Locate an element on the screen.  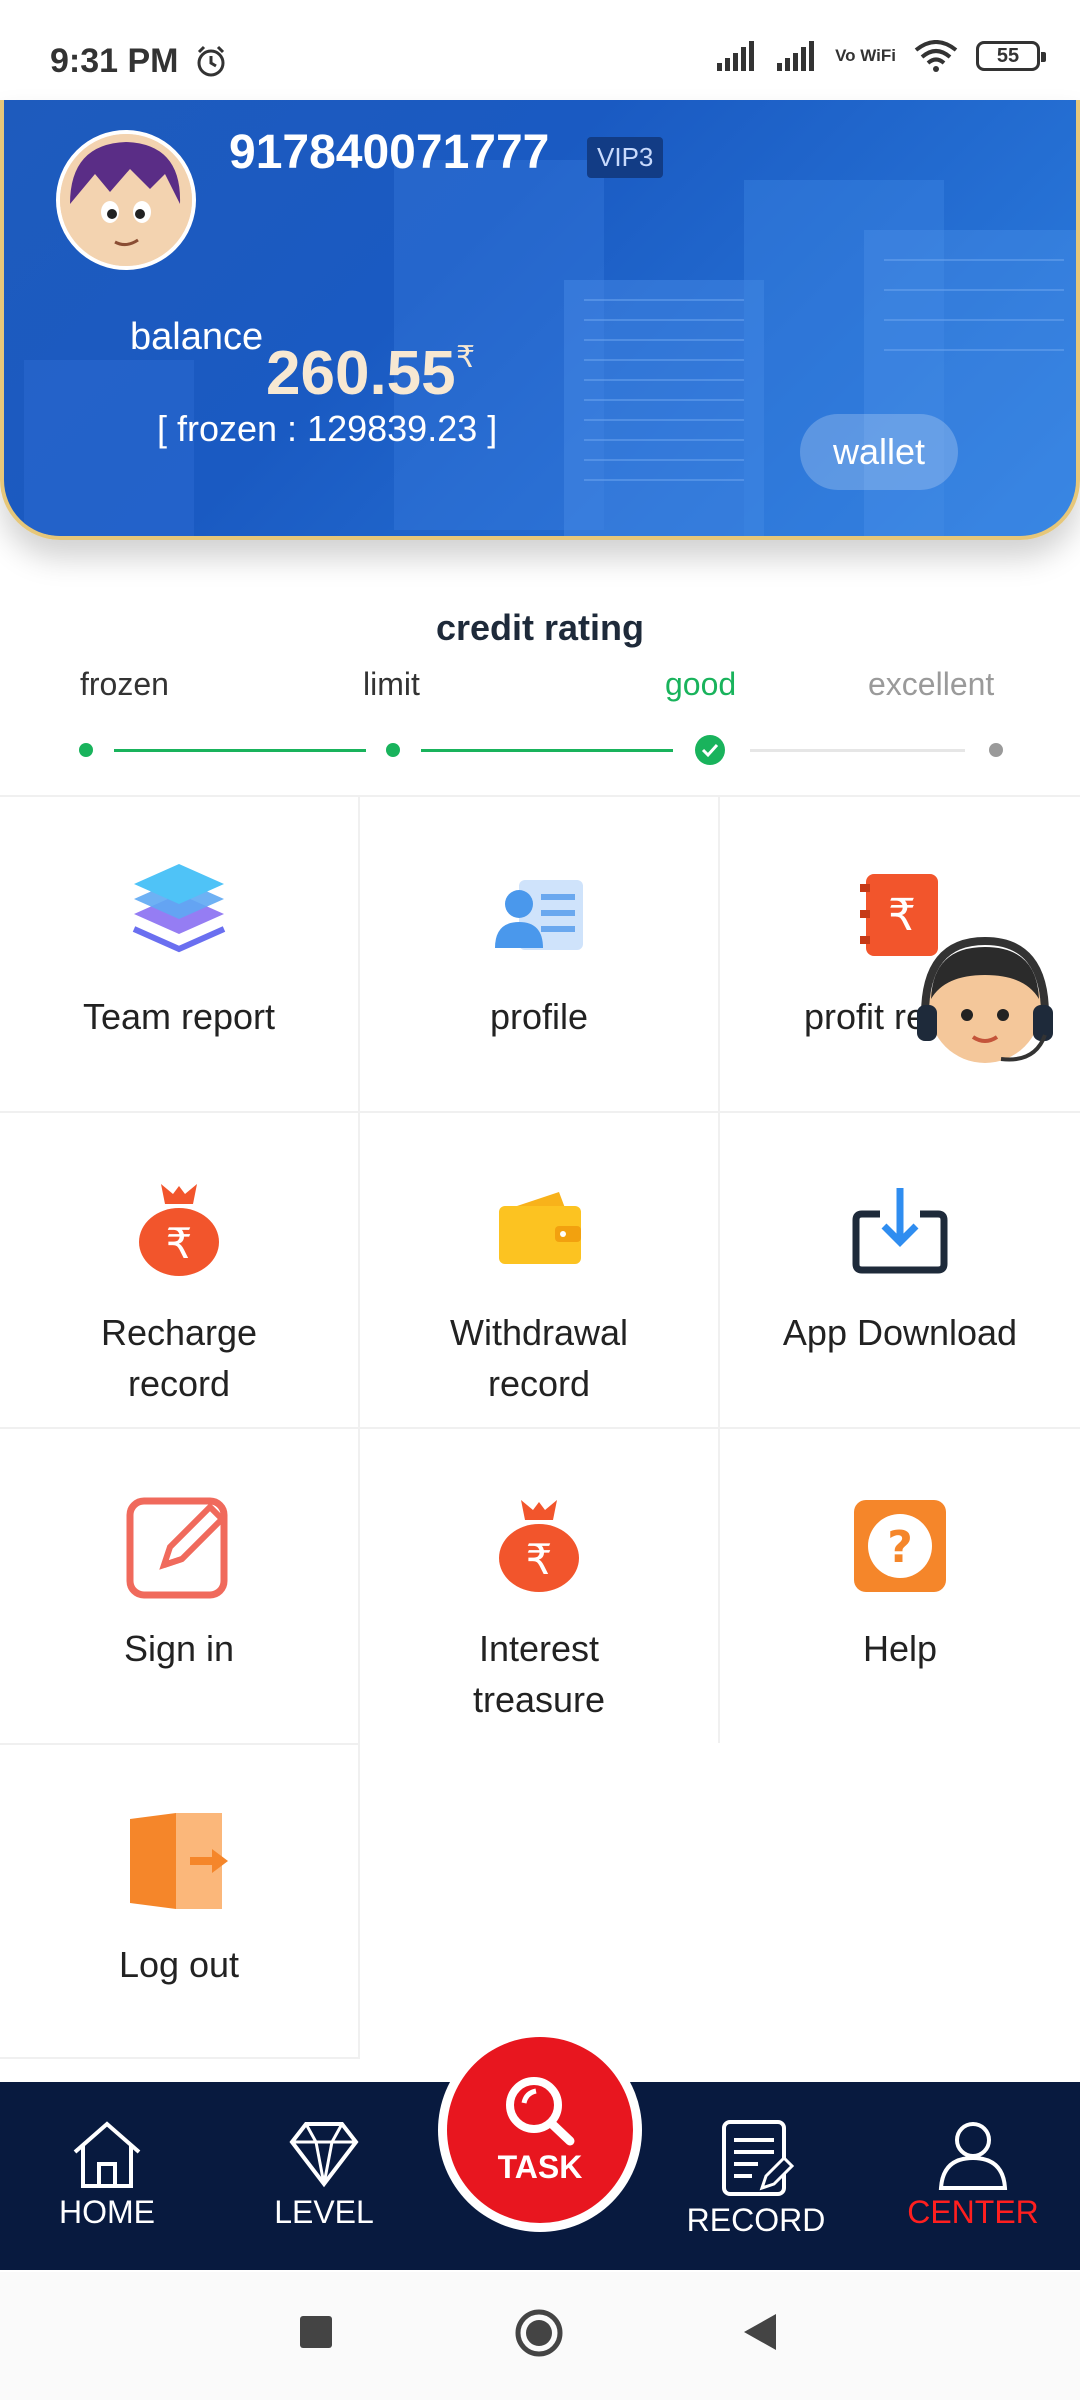
menu-team-report: Team report is located at coordinates (180, 953).